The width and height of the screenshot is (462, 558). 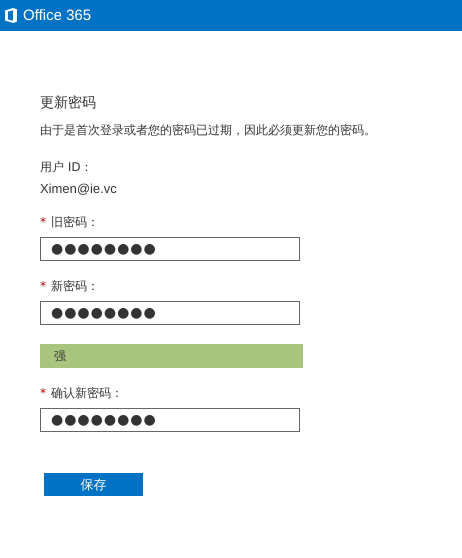 I want to click on message-text: 由于是首次登录或者您的密码已过期，因此必须更新您的密码。, so click(x=208, y=130).